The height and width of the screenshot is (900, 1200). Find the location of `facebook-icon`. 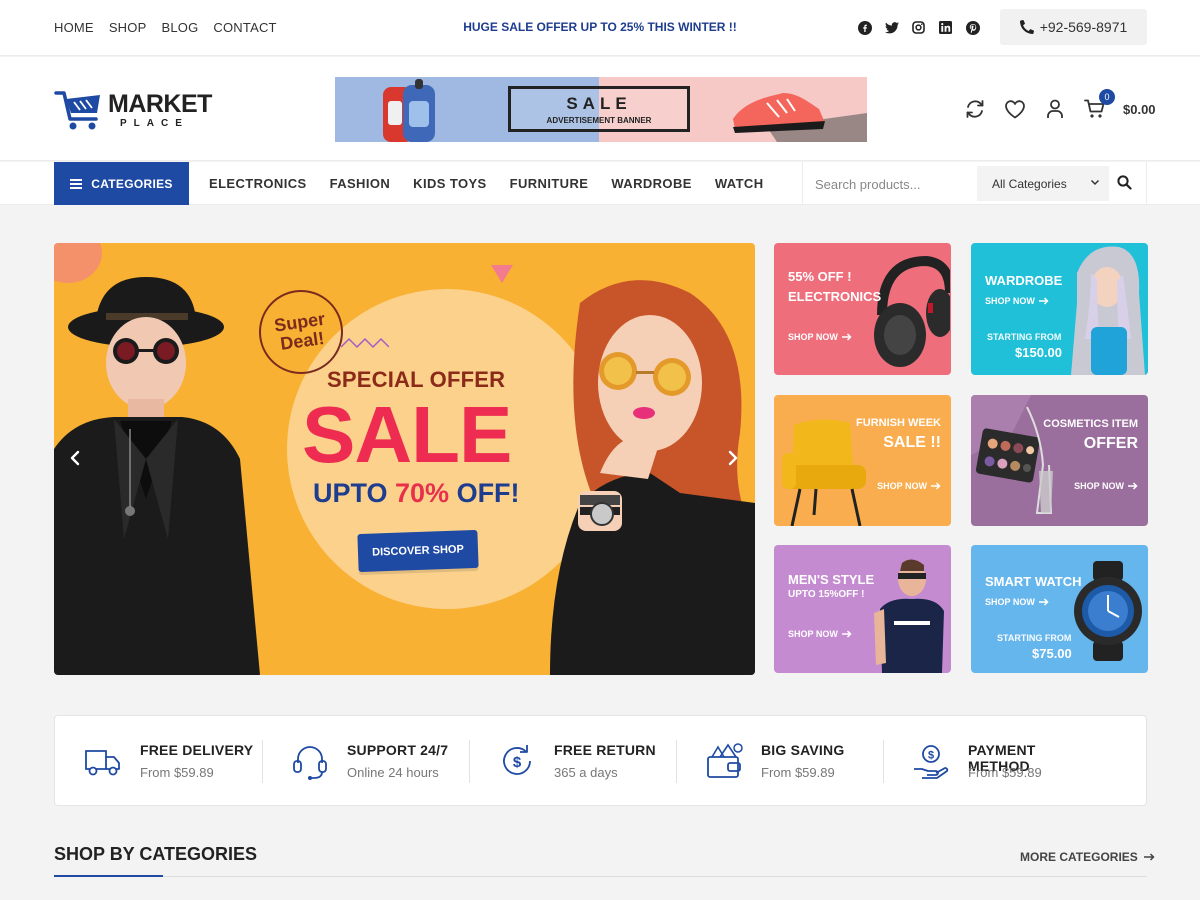

facebook-icon is located at coordinates (864, 27).